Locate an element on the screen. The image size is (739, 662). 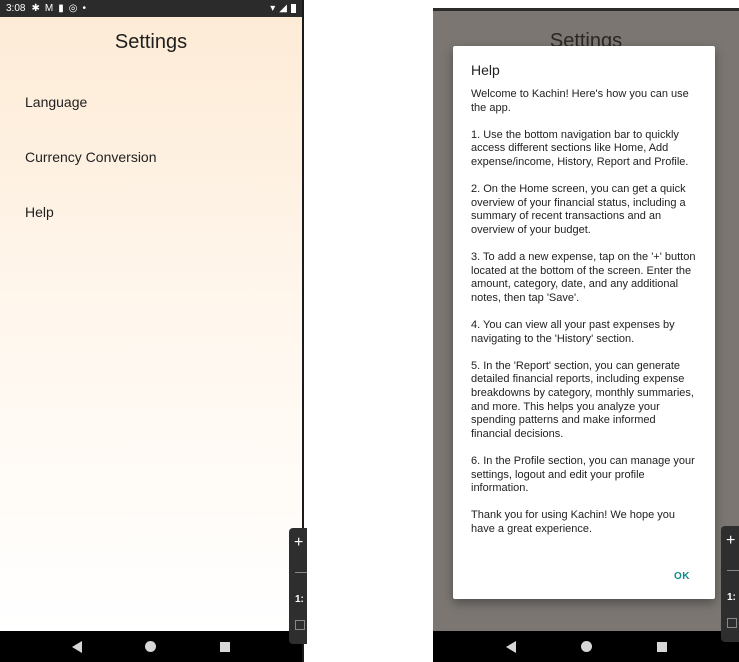
status-bar: 3:08 ✱ M ▮ ◎ • ▾ ◢ is located at coordinates (151, 8).